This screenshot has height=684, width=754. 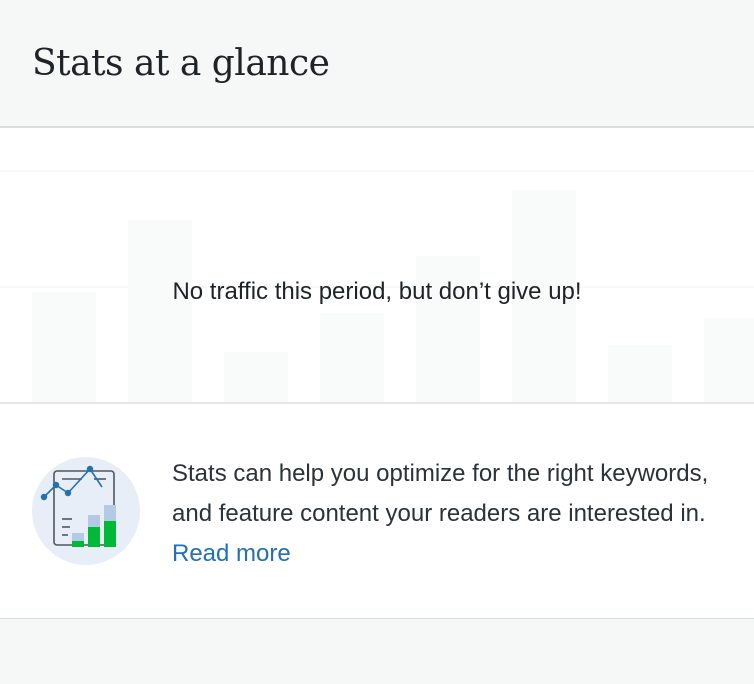 What do you see at coordinates (86, 511) in the screenshot?
I see `stats-illustration-icon` at bounding box center [86, 511].